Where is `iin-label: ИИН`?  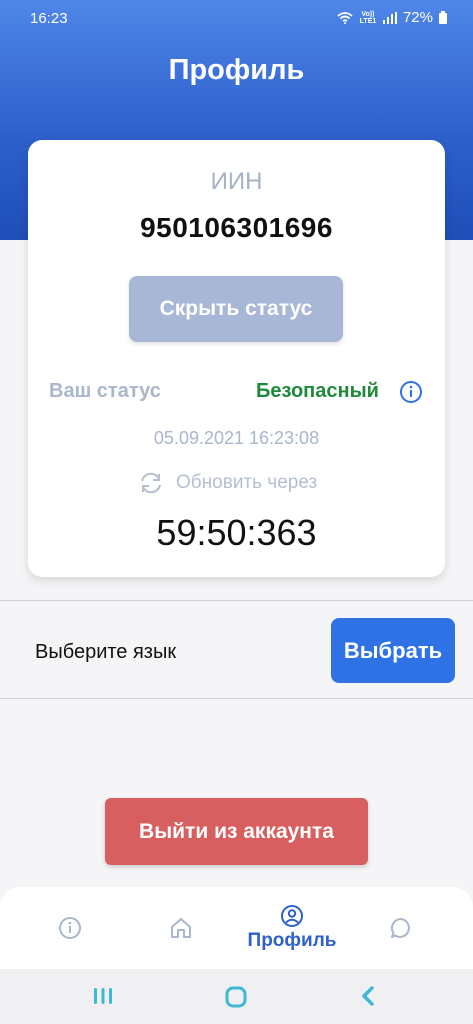 iin-label: ИИН is located at coordinates (236, 181).